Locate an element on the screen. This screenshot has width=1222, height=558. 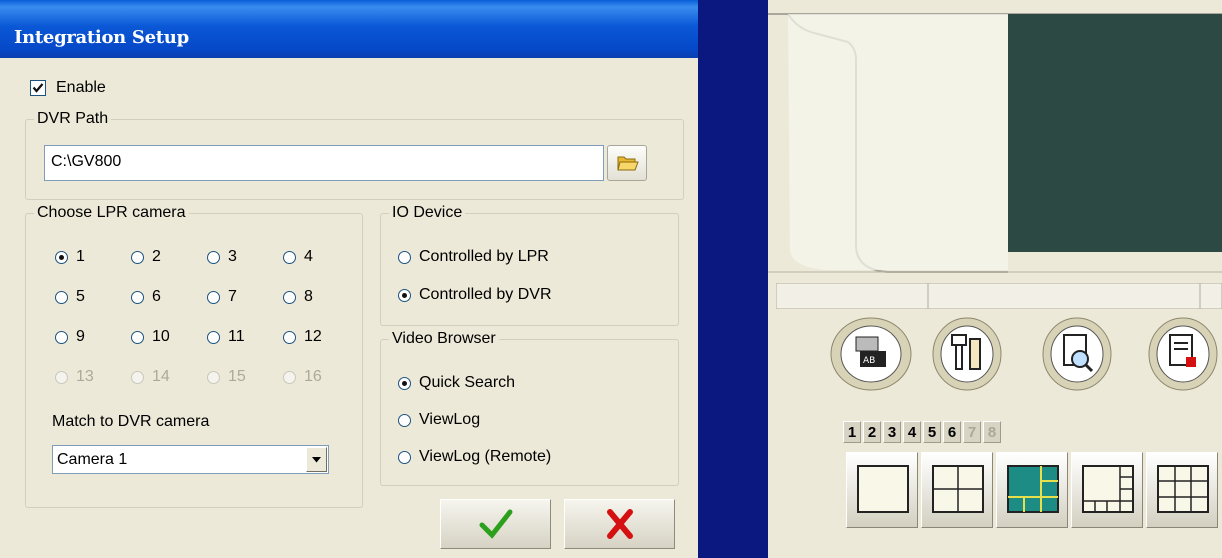
x-mark-icon is located at coordinates (620, 524).